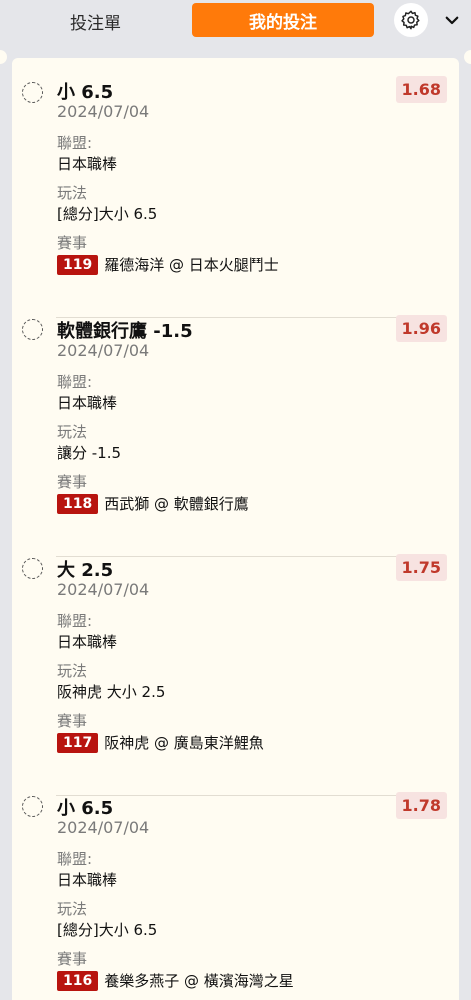  I want to click on panel-left-gutter, so click(6, 535).